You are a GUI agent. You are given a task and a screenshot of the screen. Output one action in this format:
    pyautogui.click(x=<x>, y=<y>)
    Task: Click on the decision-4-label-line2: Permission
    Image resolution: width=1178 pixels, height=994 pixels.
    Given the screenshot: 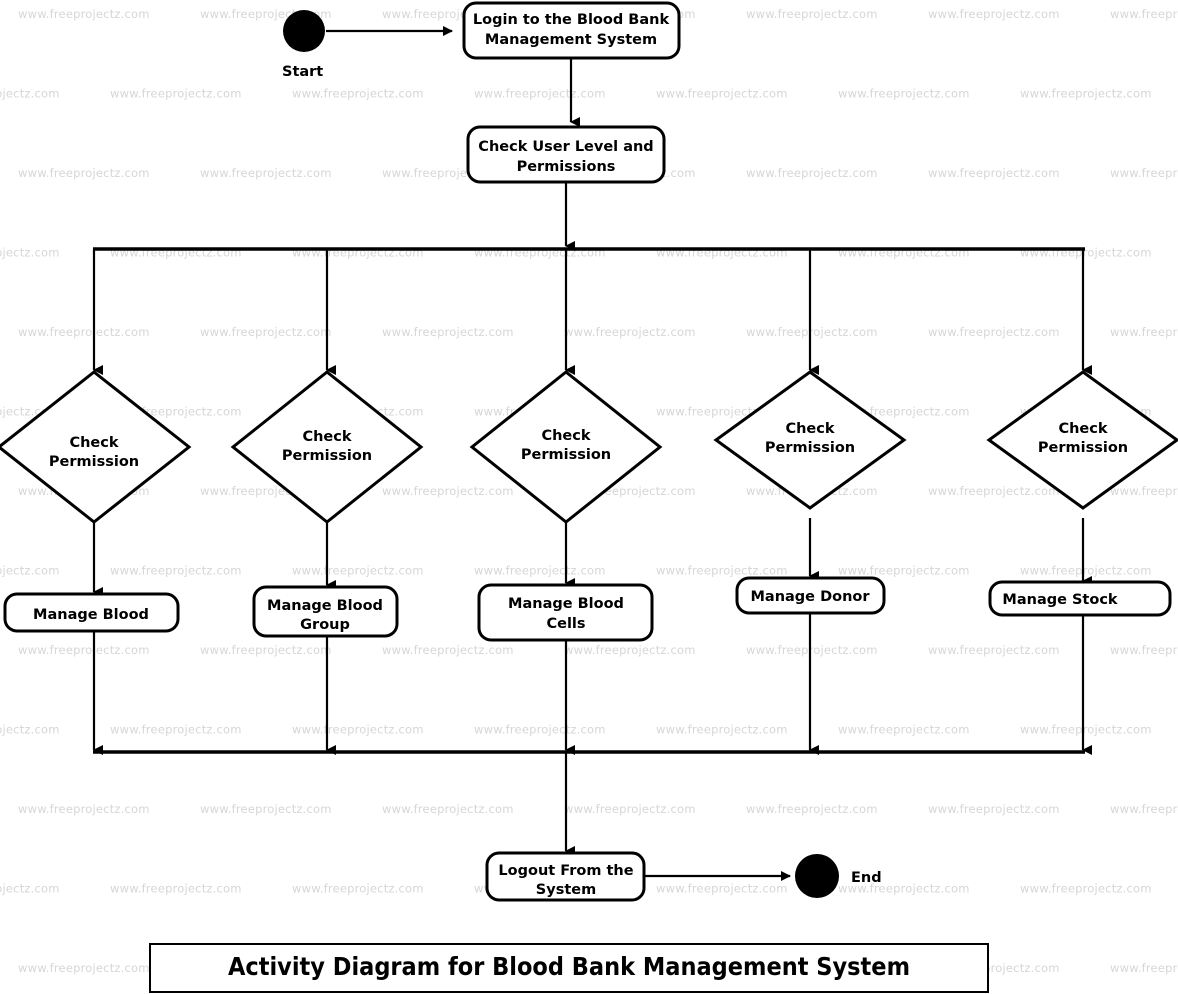 What is the action you would take?
    pyautogui.click(x=810, y=448)
    